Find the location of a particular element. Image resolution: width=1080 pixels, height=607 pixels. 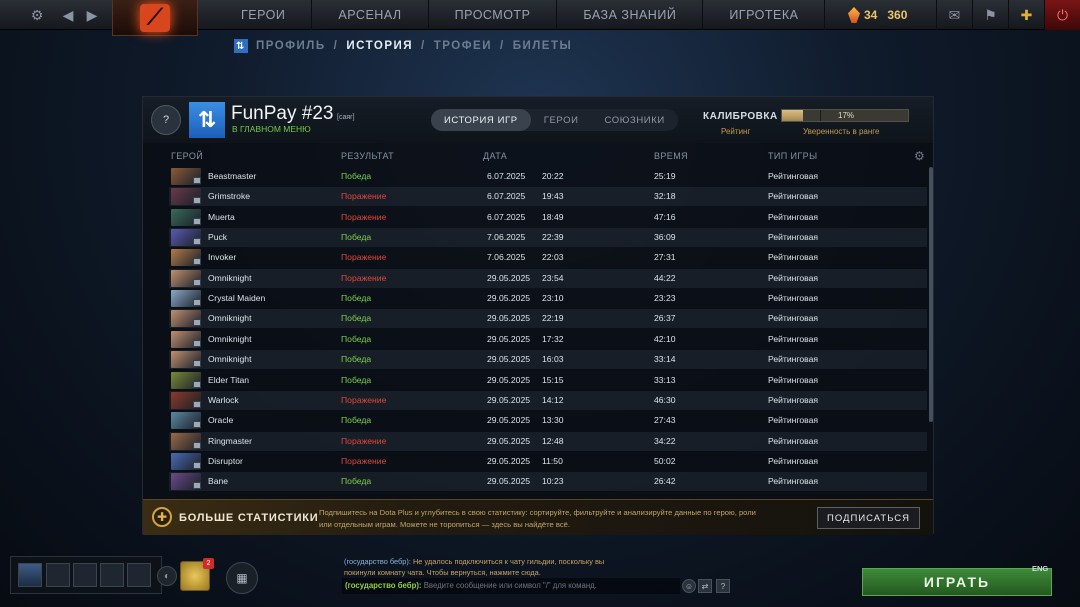

subnav-trophies: ТРОФЕИ is located at coordinates (463, 46).